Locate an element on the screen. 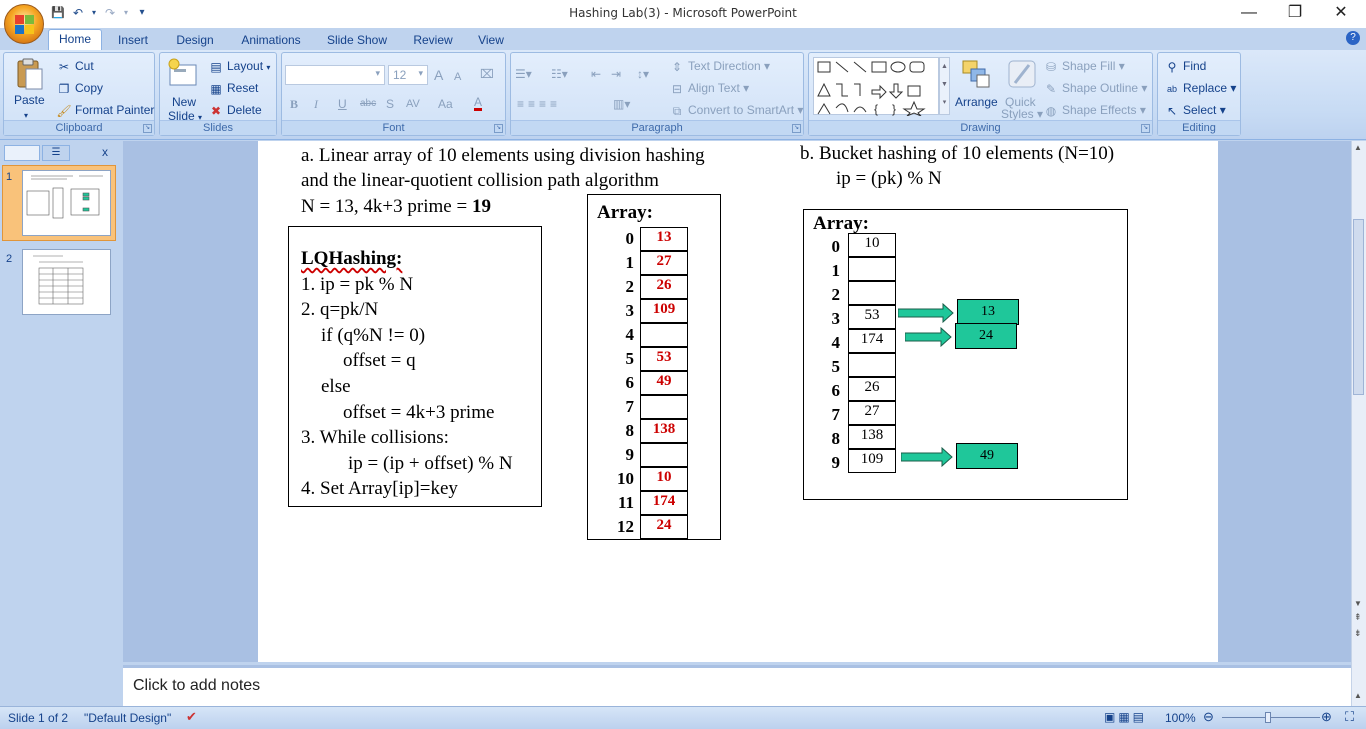  tab-design: Design is located at coordinates (195, 40).